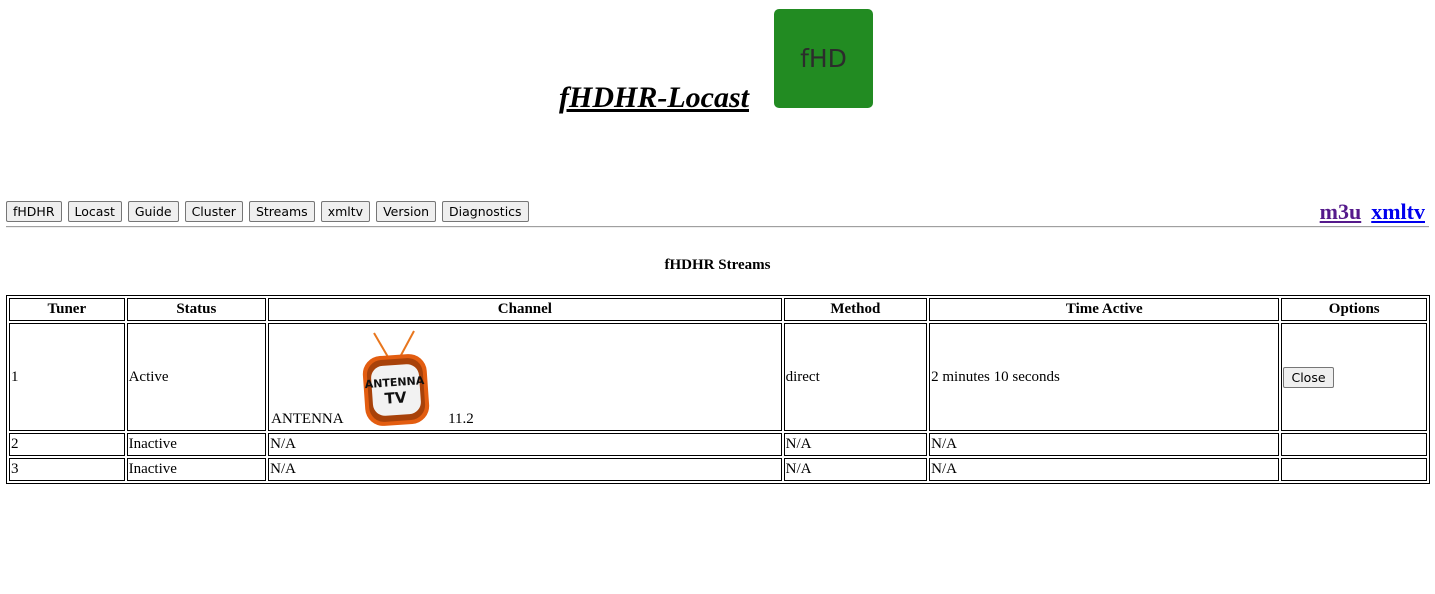 The height and width of the screenshot is (594, 1435). What do you see at coordinates (94, 211) in the screenshot?
I see `nav-button-locast: Locast` at bounding box center [94, 211].